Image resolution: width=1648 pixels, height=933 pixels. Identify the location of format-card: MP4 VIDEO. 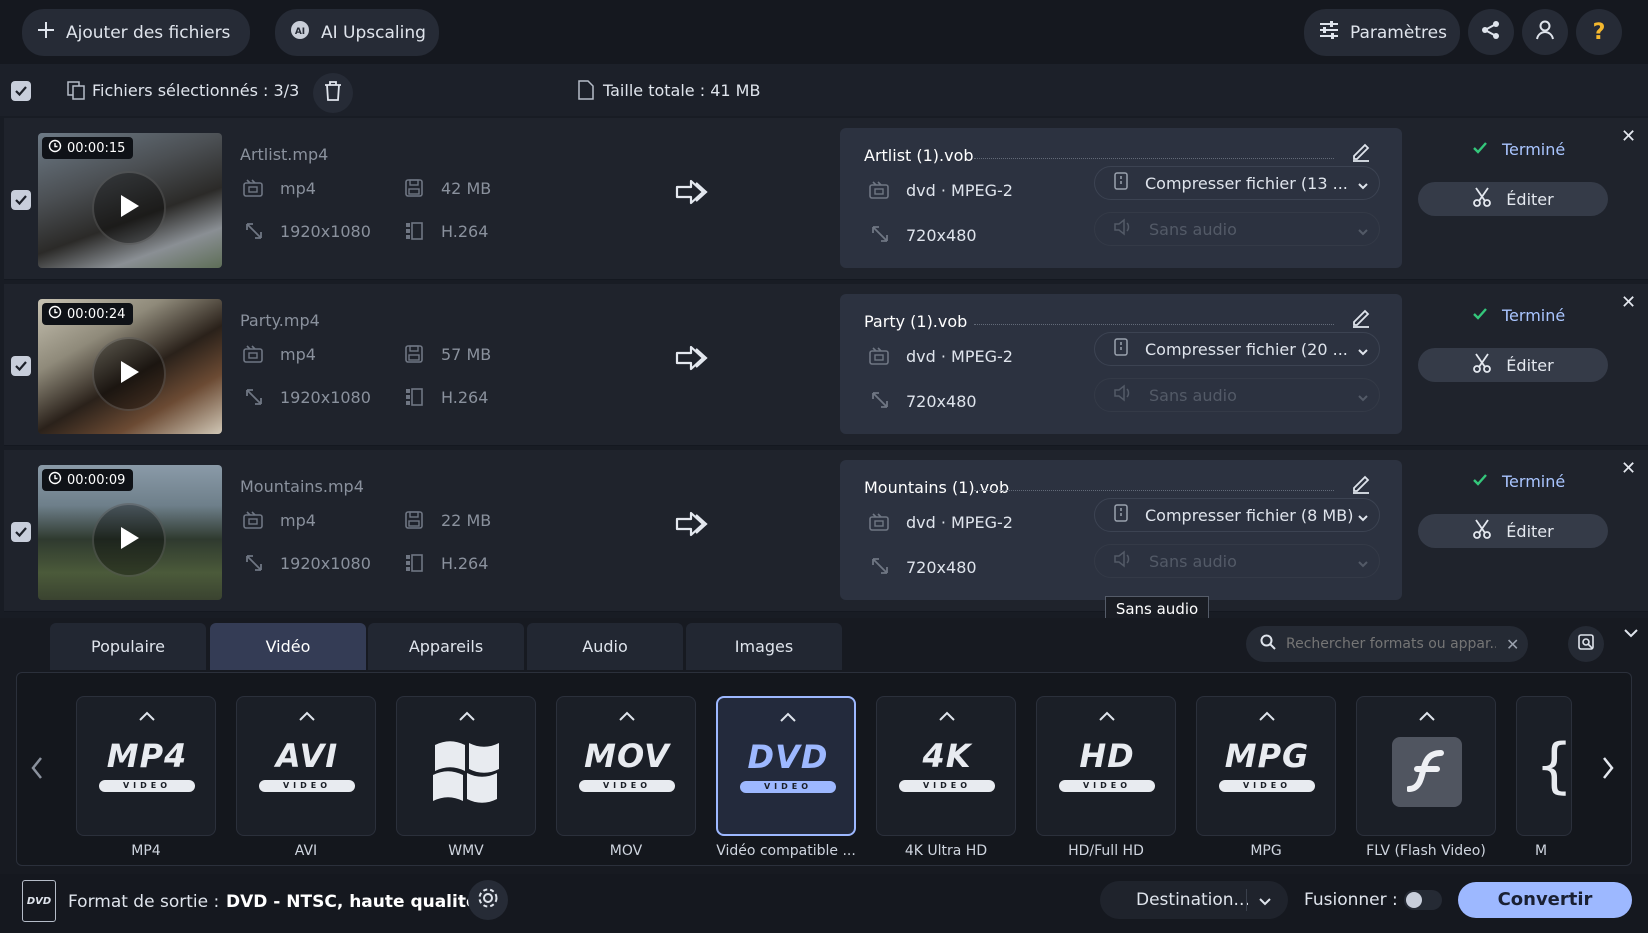
(146, 766).